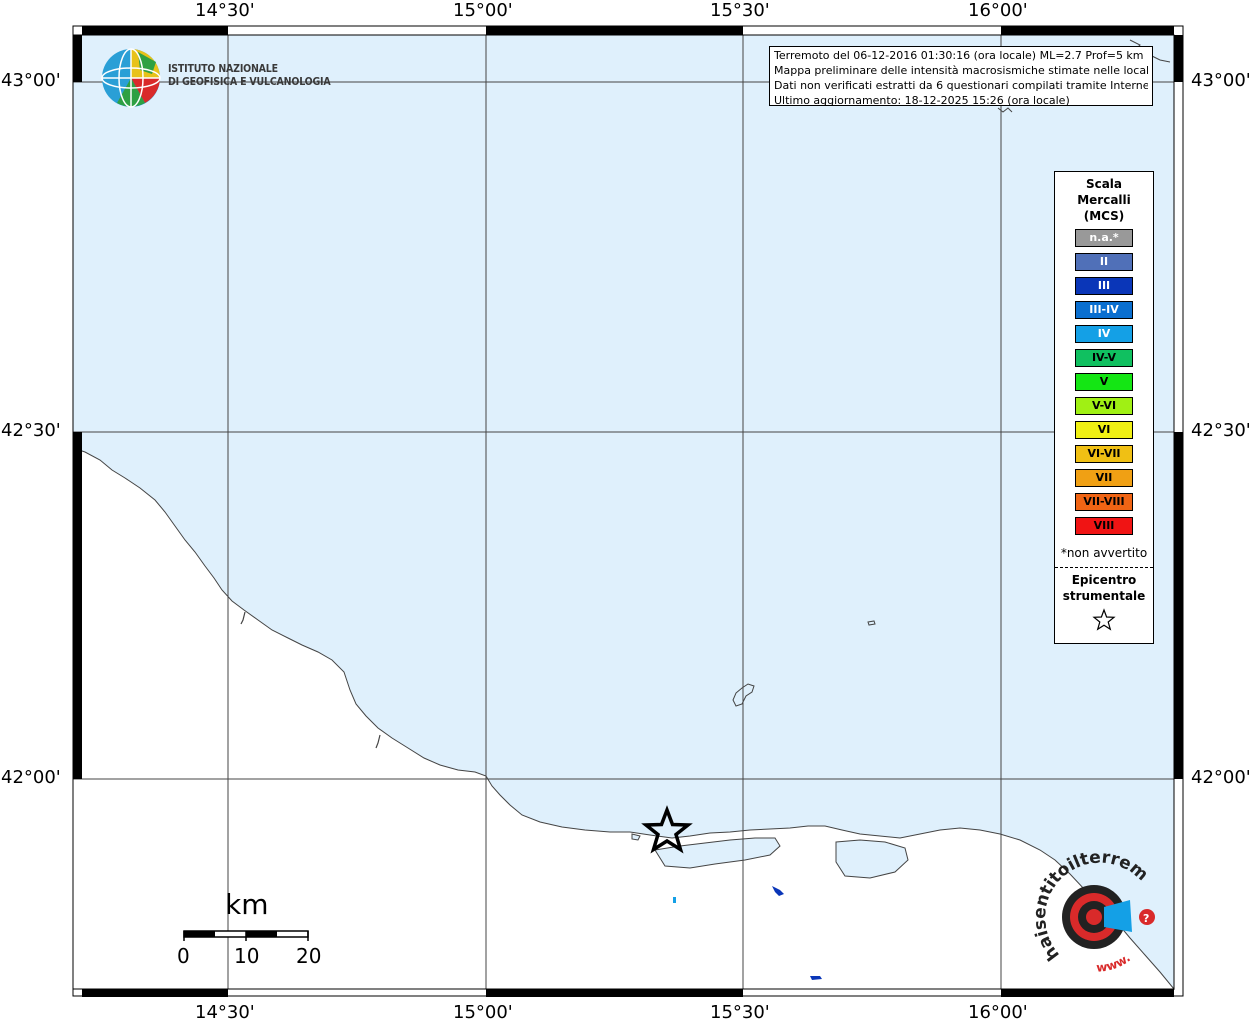 The image size is (1256, 1024). What do you see at coordinates (1104, 334) in the screenshot?
I see `legend-item: IV` at bounding box center [1104, 334].